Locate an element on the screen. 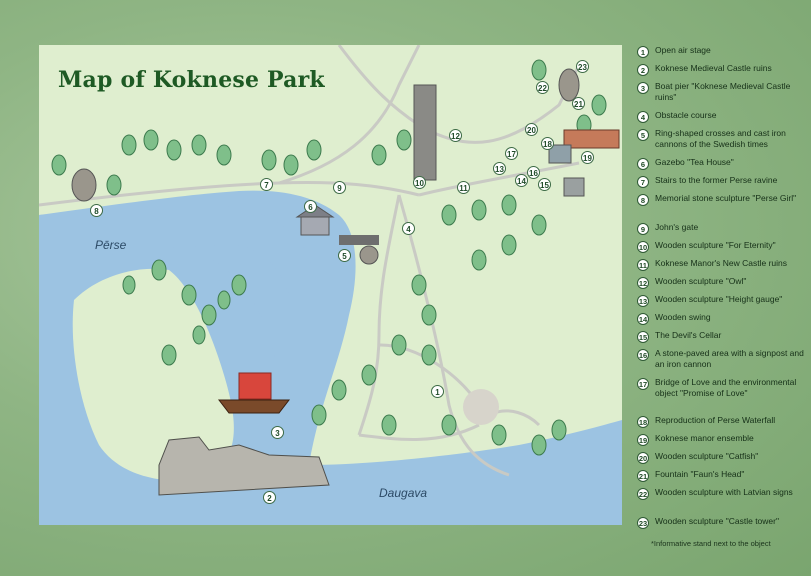  legend-text: Koknese Medieval Castle ruins is located at coordinates (713, 68).